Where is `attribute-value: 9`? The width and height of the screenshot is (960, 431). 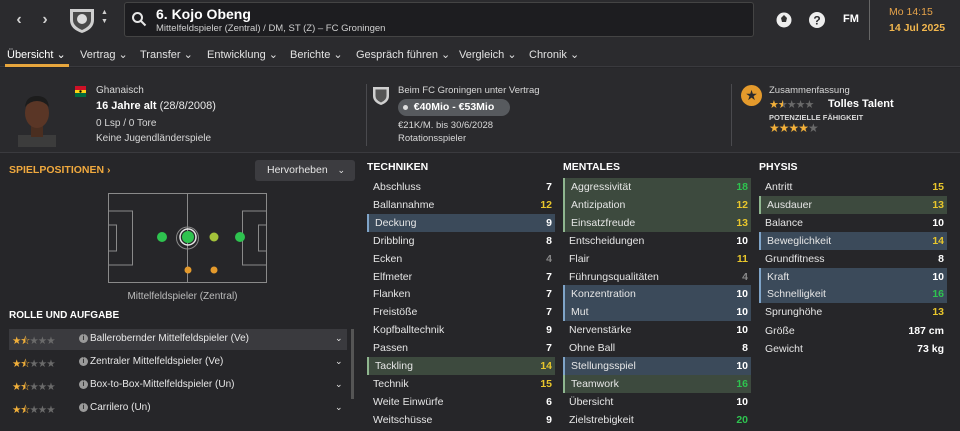
attribute-value: 9 is located at coordinates (549, 222).